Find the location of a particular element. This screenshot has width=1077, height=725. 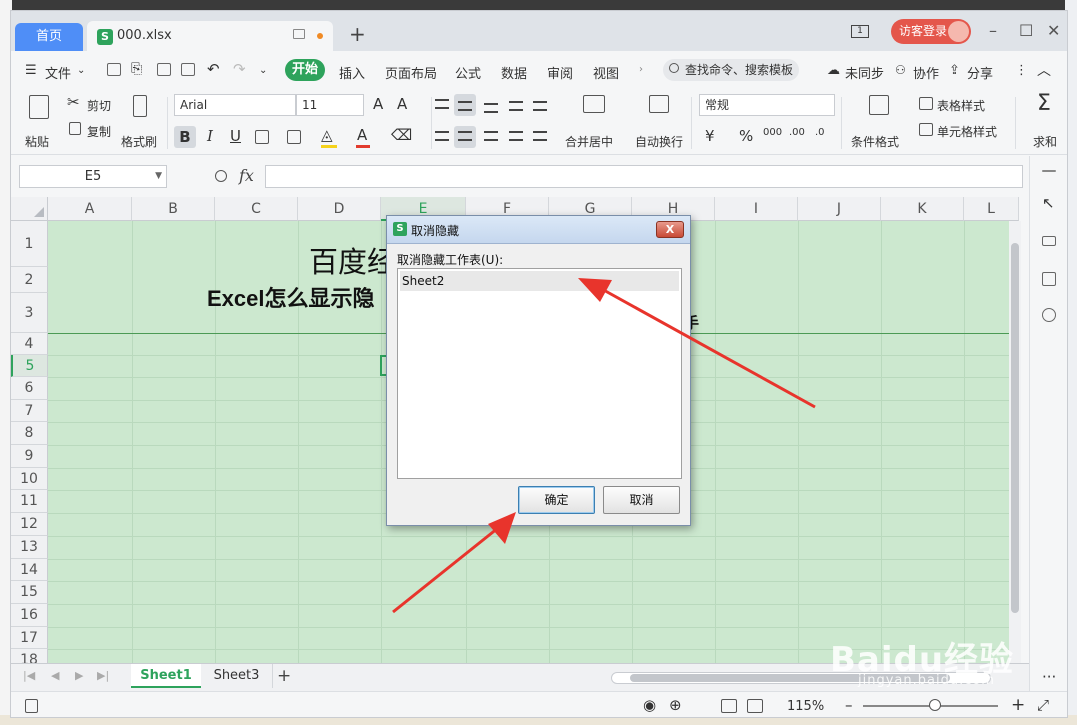

more-panel-icon: ··· is located at coordinates (1049, 677).